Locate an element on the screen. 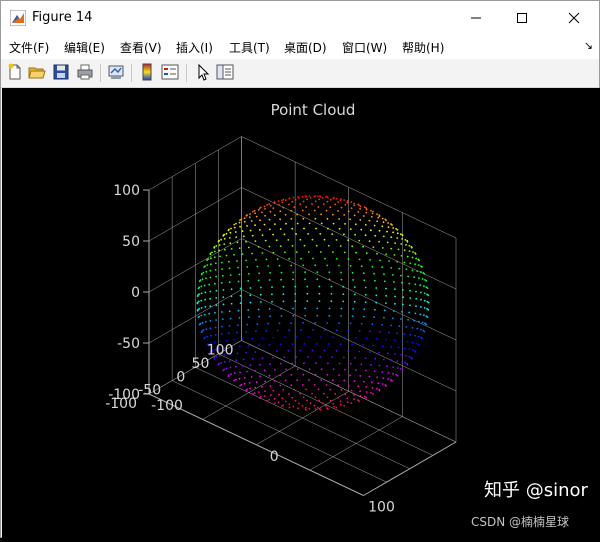 Image resolution: width=600 pixels, height=542 pixels. legend-icon is located at coordinates (170, 72).